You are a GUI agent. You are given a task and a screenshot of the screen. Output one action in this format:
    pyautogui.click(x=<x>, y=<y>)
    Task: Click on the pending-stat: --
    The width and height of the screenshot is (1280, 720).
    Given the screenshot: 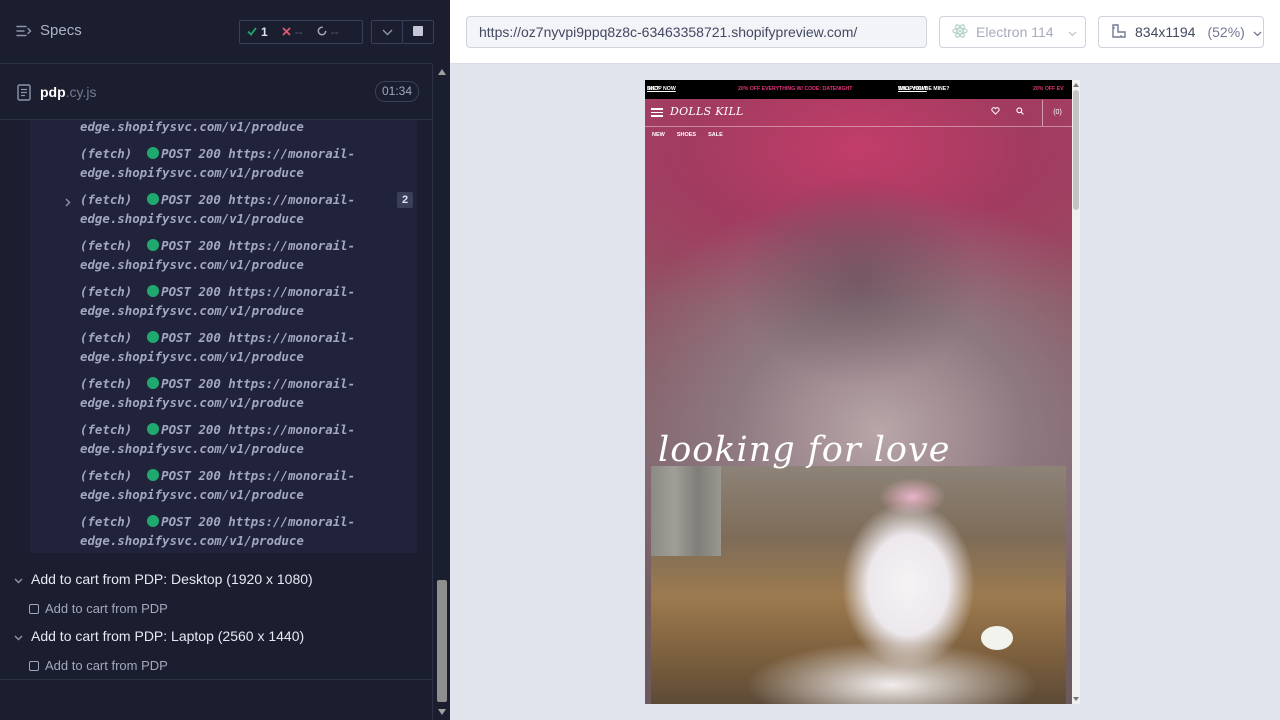 What is the action you would take?
    pyautogui.click(x=328, y=32)
    